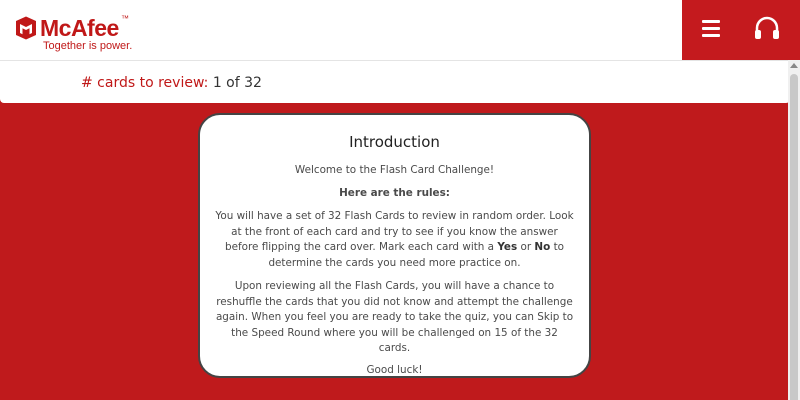 Image resolution: width=800 pixels, height=400 pixels. Describe the element at coordinates (88, 46) in the screenshot. I see `logo-tagline: Together is power.` at that location.